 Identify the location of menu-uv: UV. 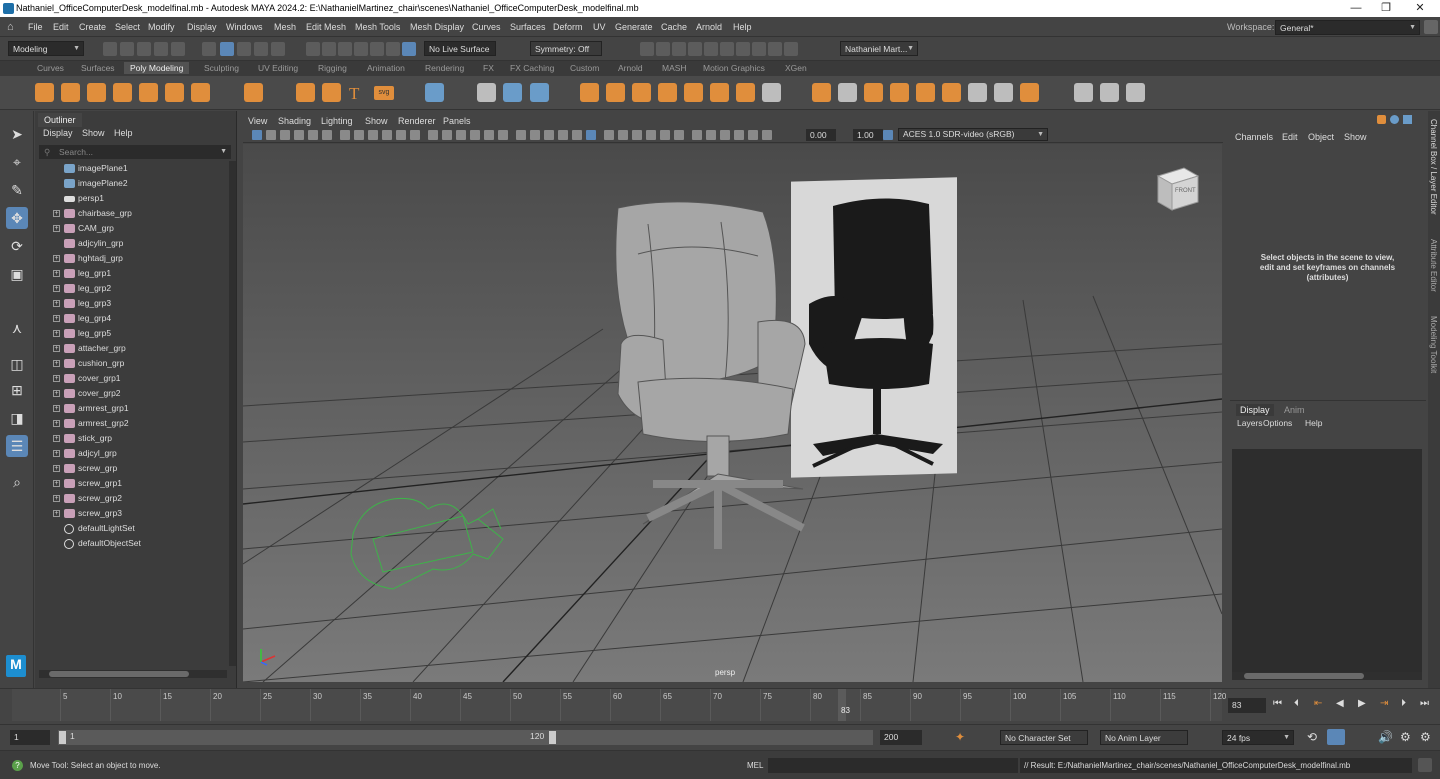
(599, 27).